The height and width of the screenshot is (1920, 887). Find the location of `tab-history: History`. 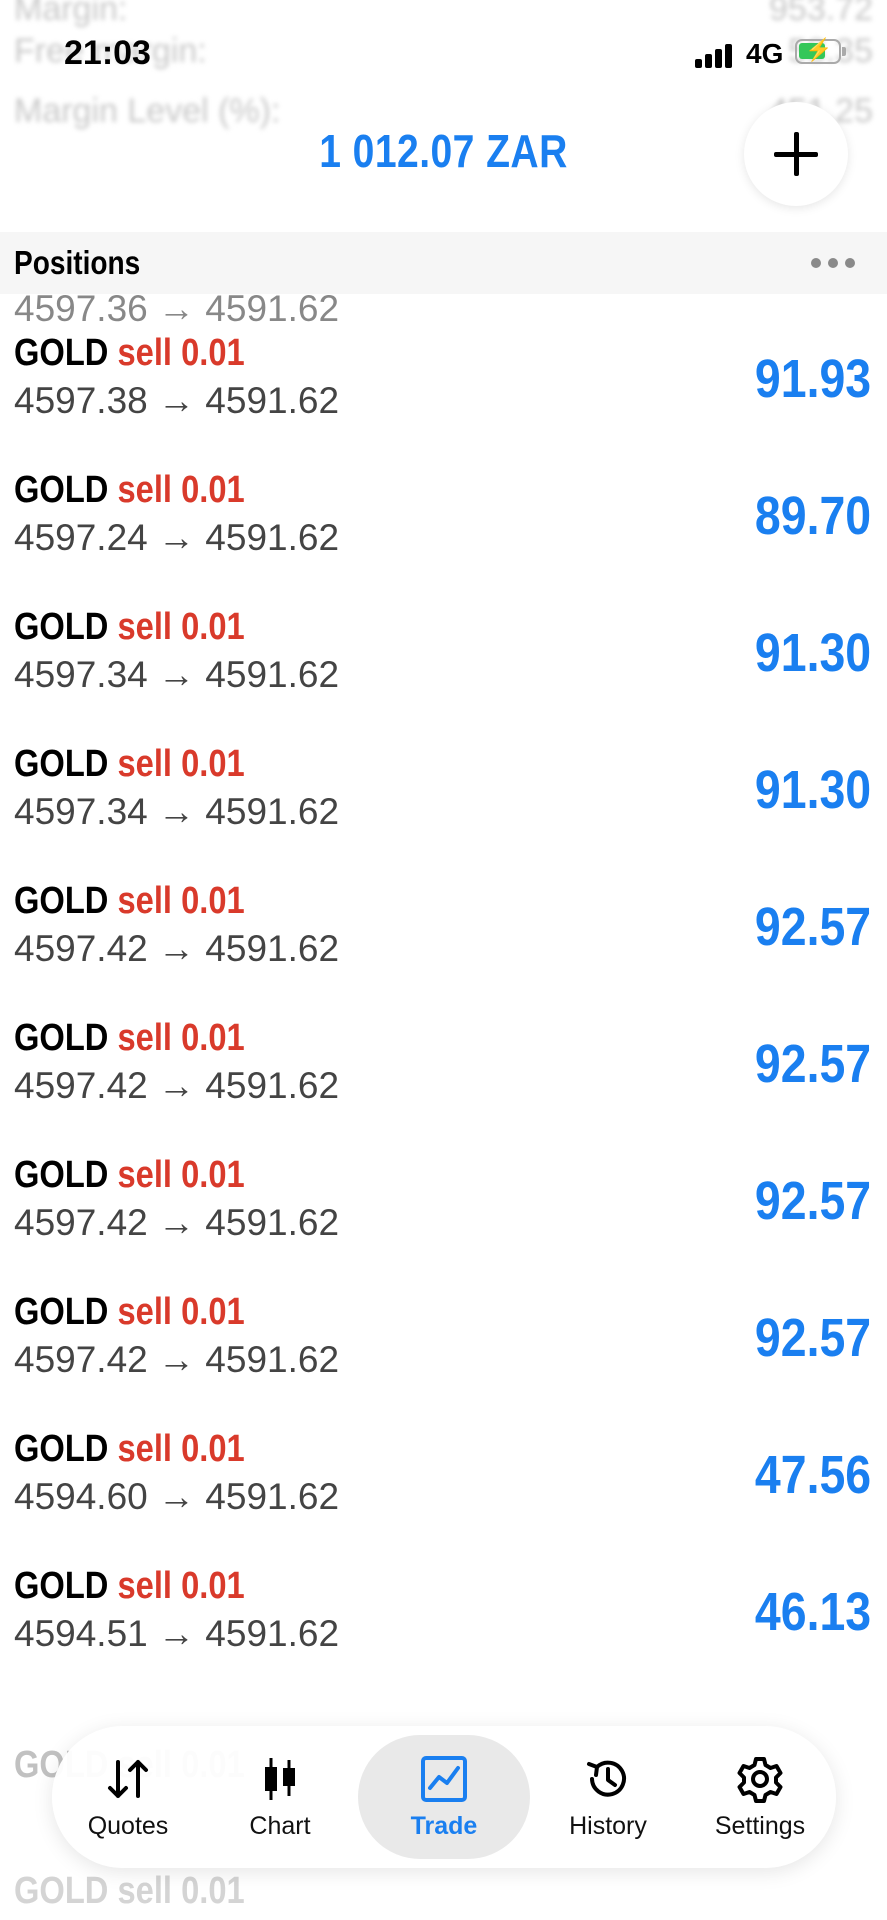

tab-history: History is located at coordinates (608, 1797).